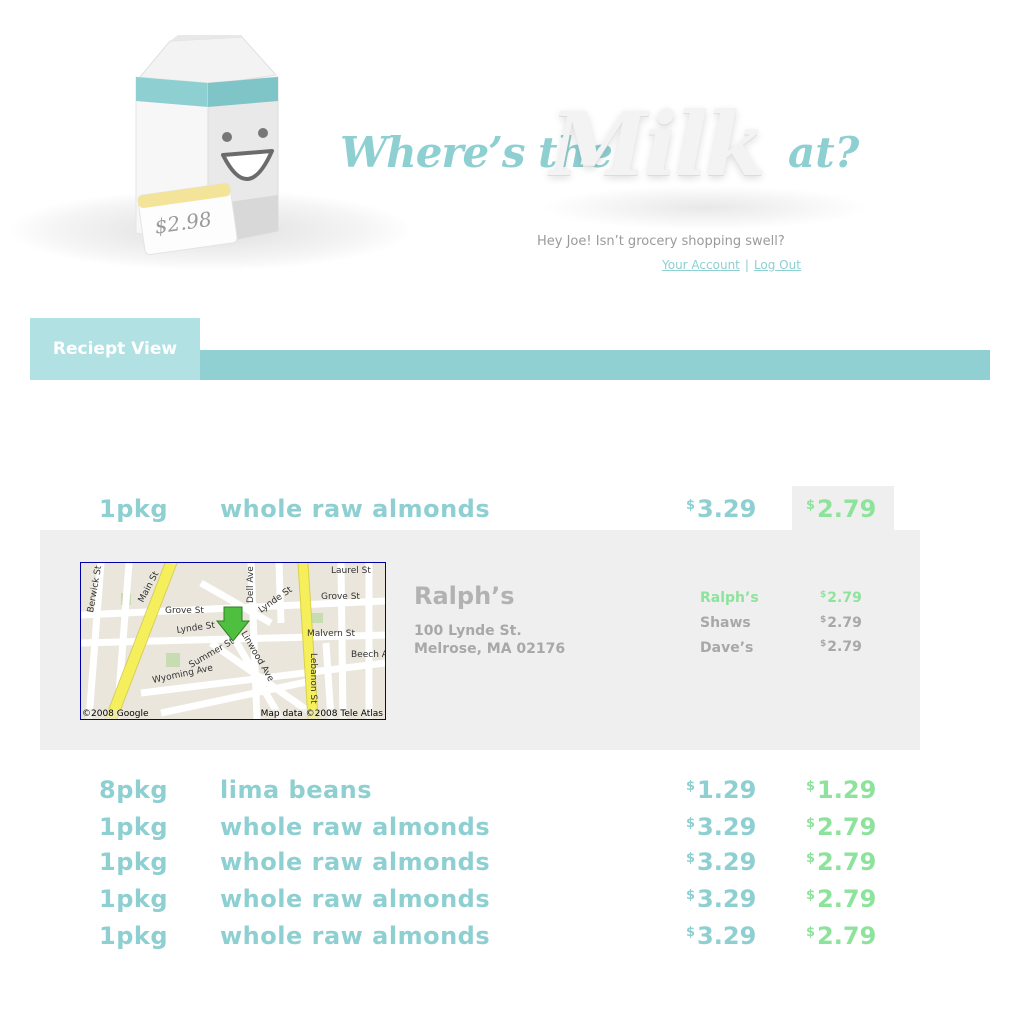 This screenshot has width=1020, height=1020. I want to click on store-address: 100 Lynde St. Melrose, MA 02176, so click(489, 640).